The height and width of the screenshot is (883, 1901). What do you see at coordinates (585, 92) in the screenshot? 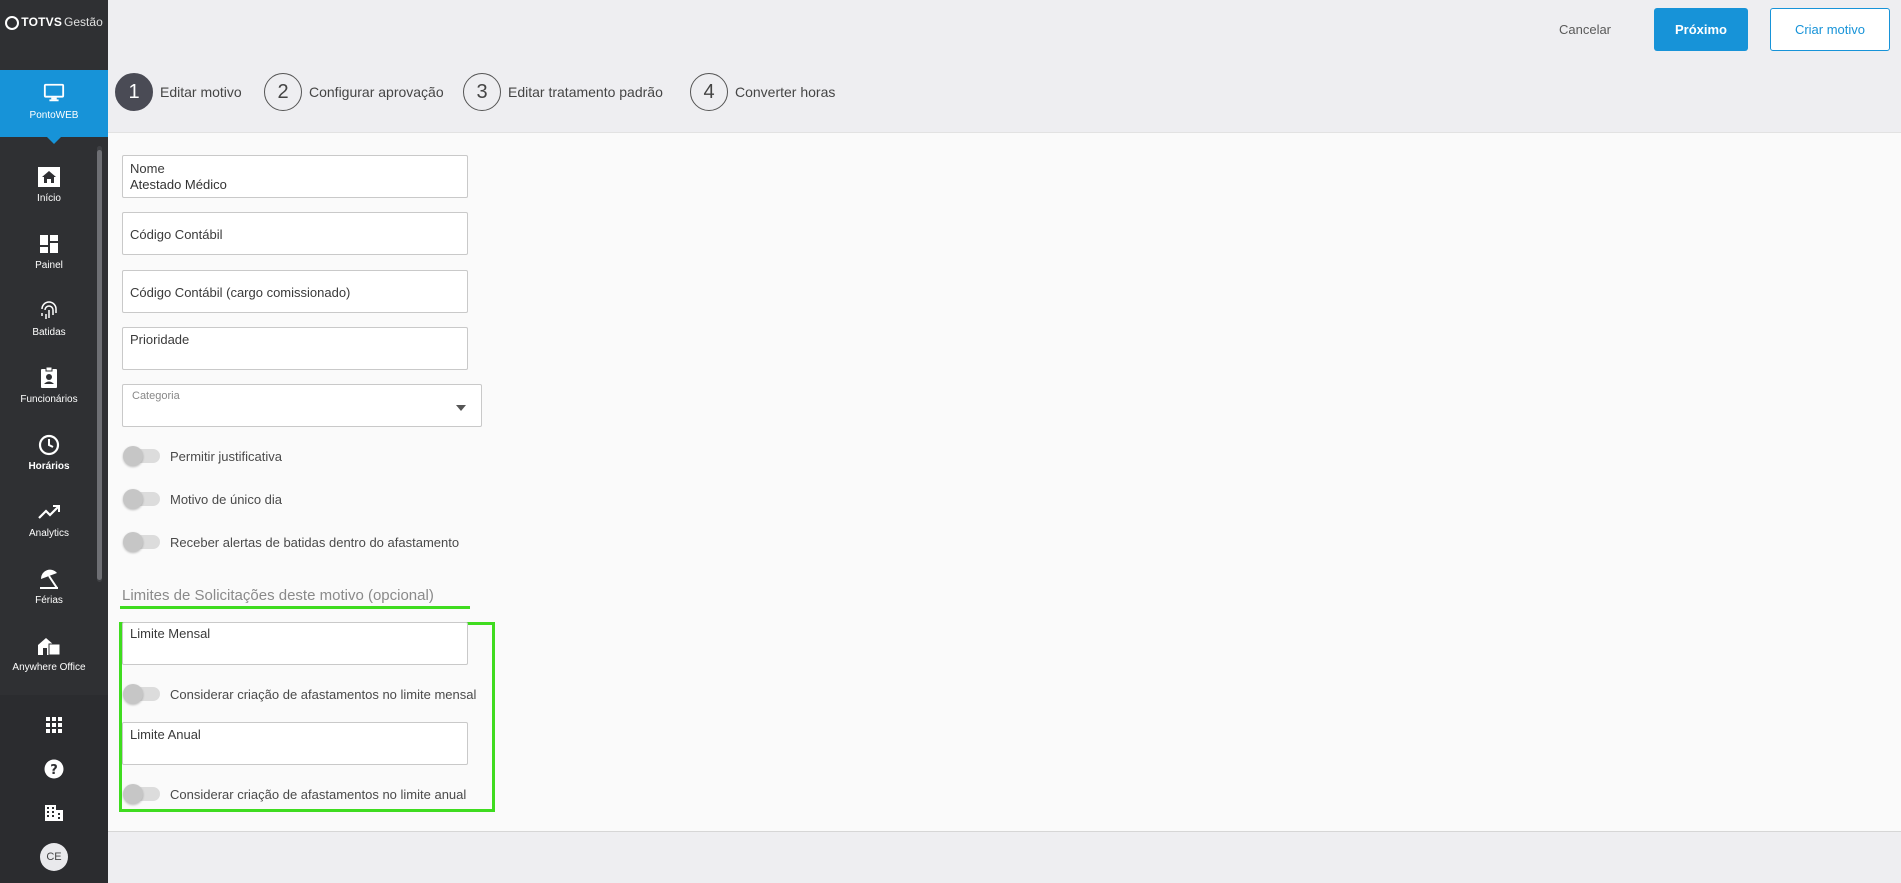
I see `step-label: Editar tratamento padrão` at bounding box center [585, 92].